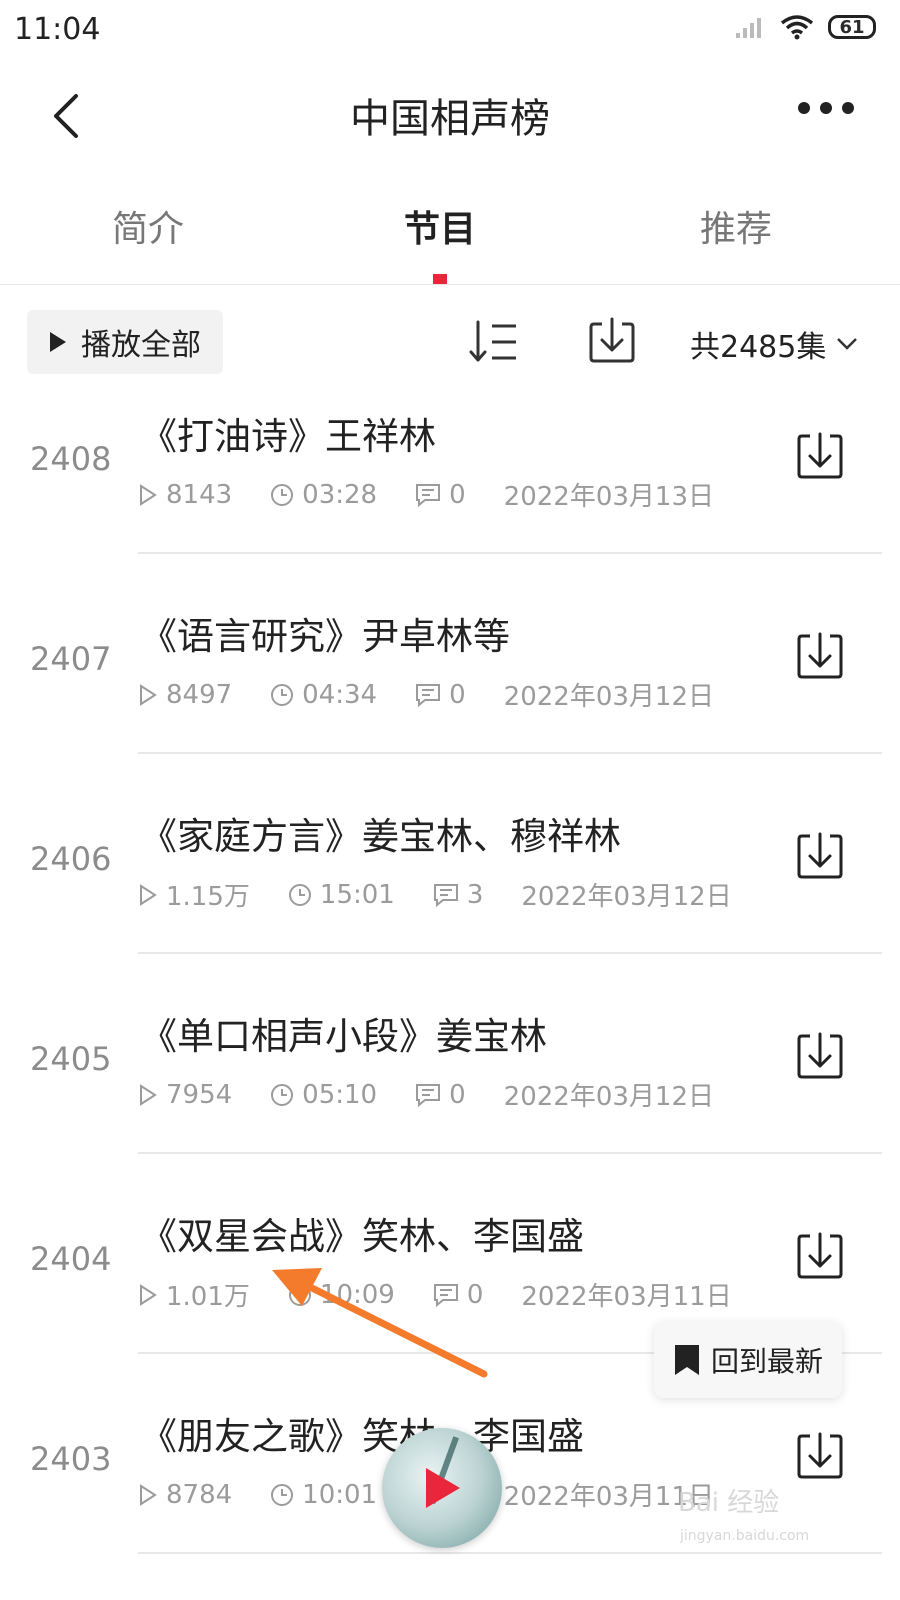  What do you see at coordinates (748, 28) in the screenshot?
I see `signal-icon` at bounding box center [748, 28].